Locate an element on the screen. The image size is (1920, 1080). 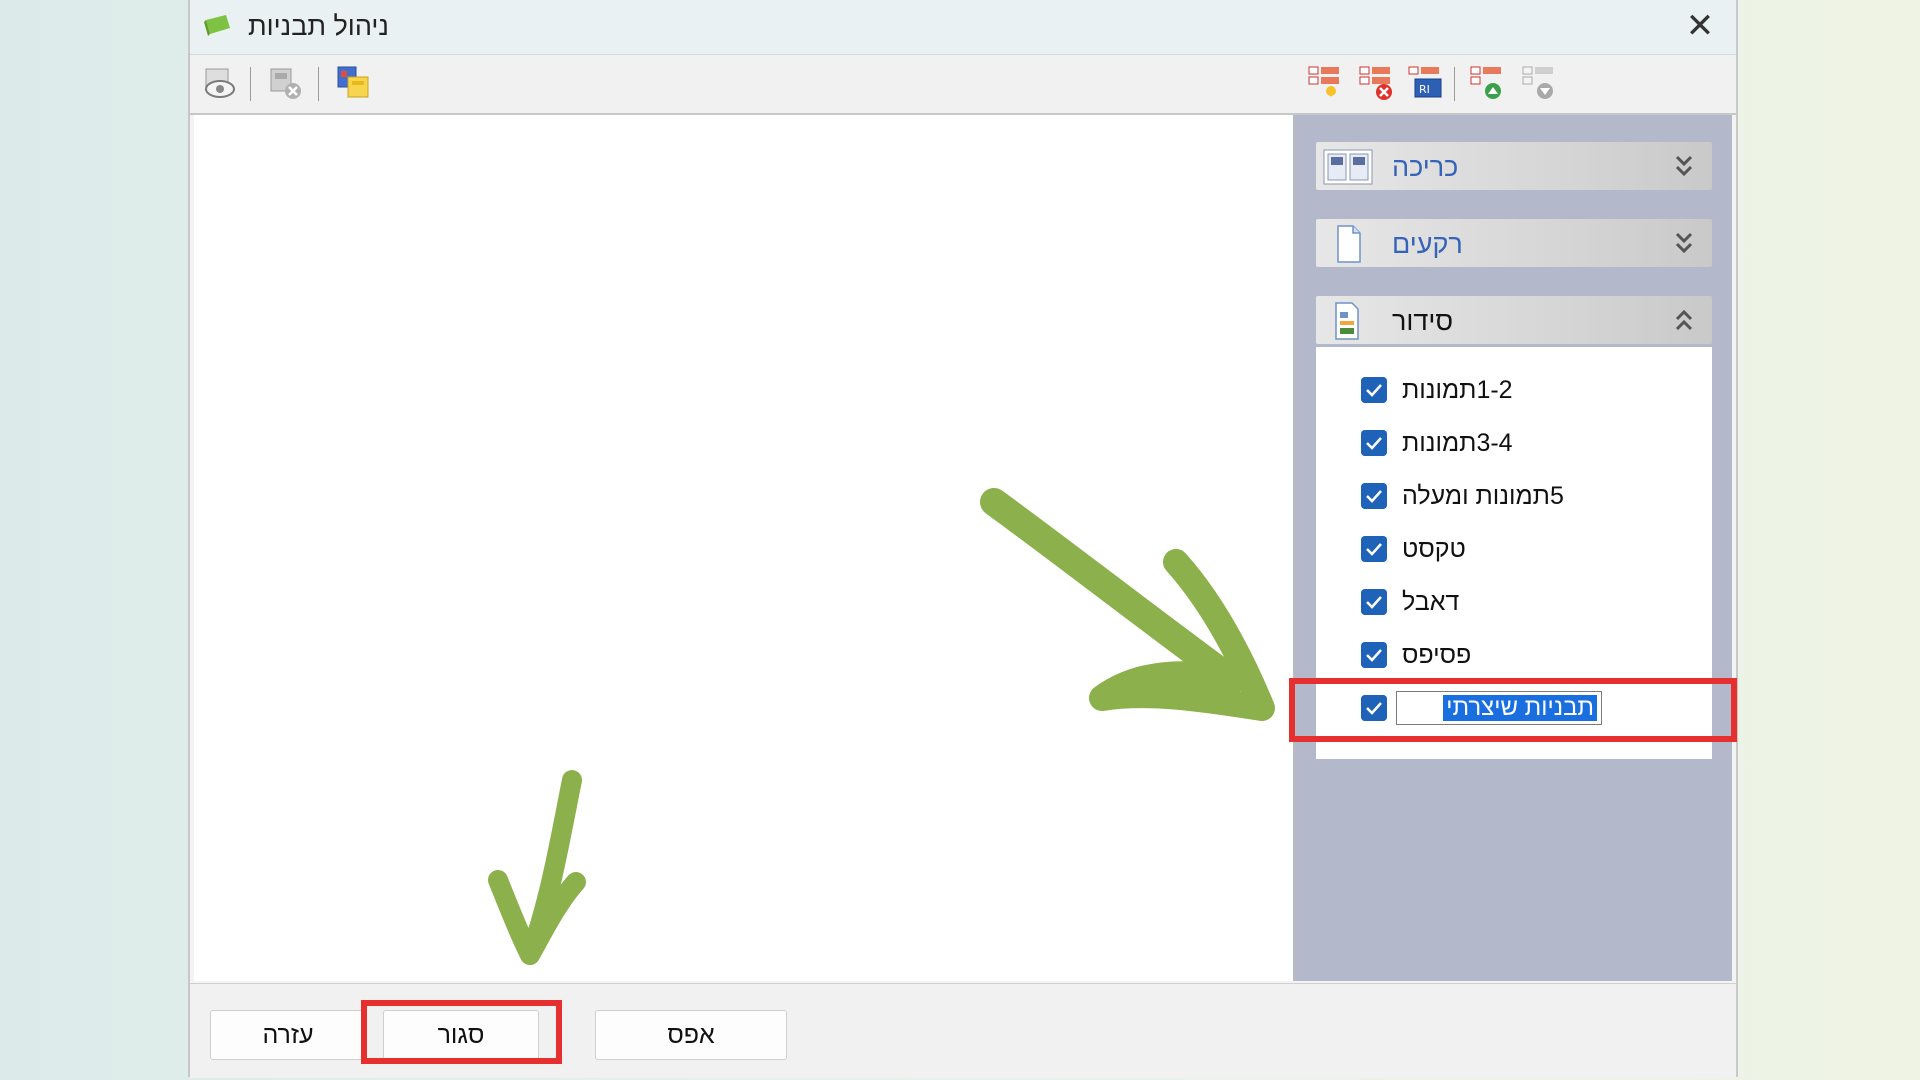
rename-template-icon: RI is located at coordinates (1425, 83).